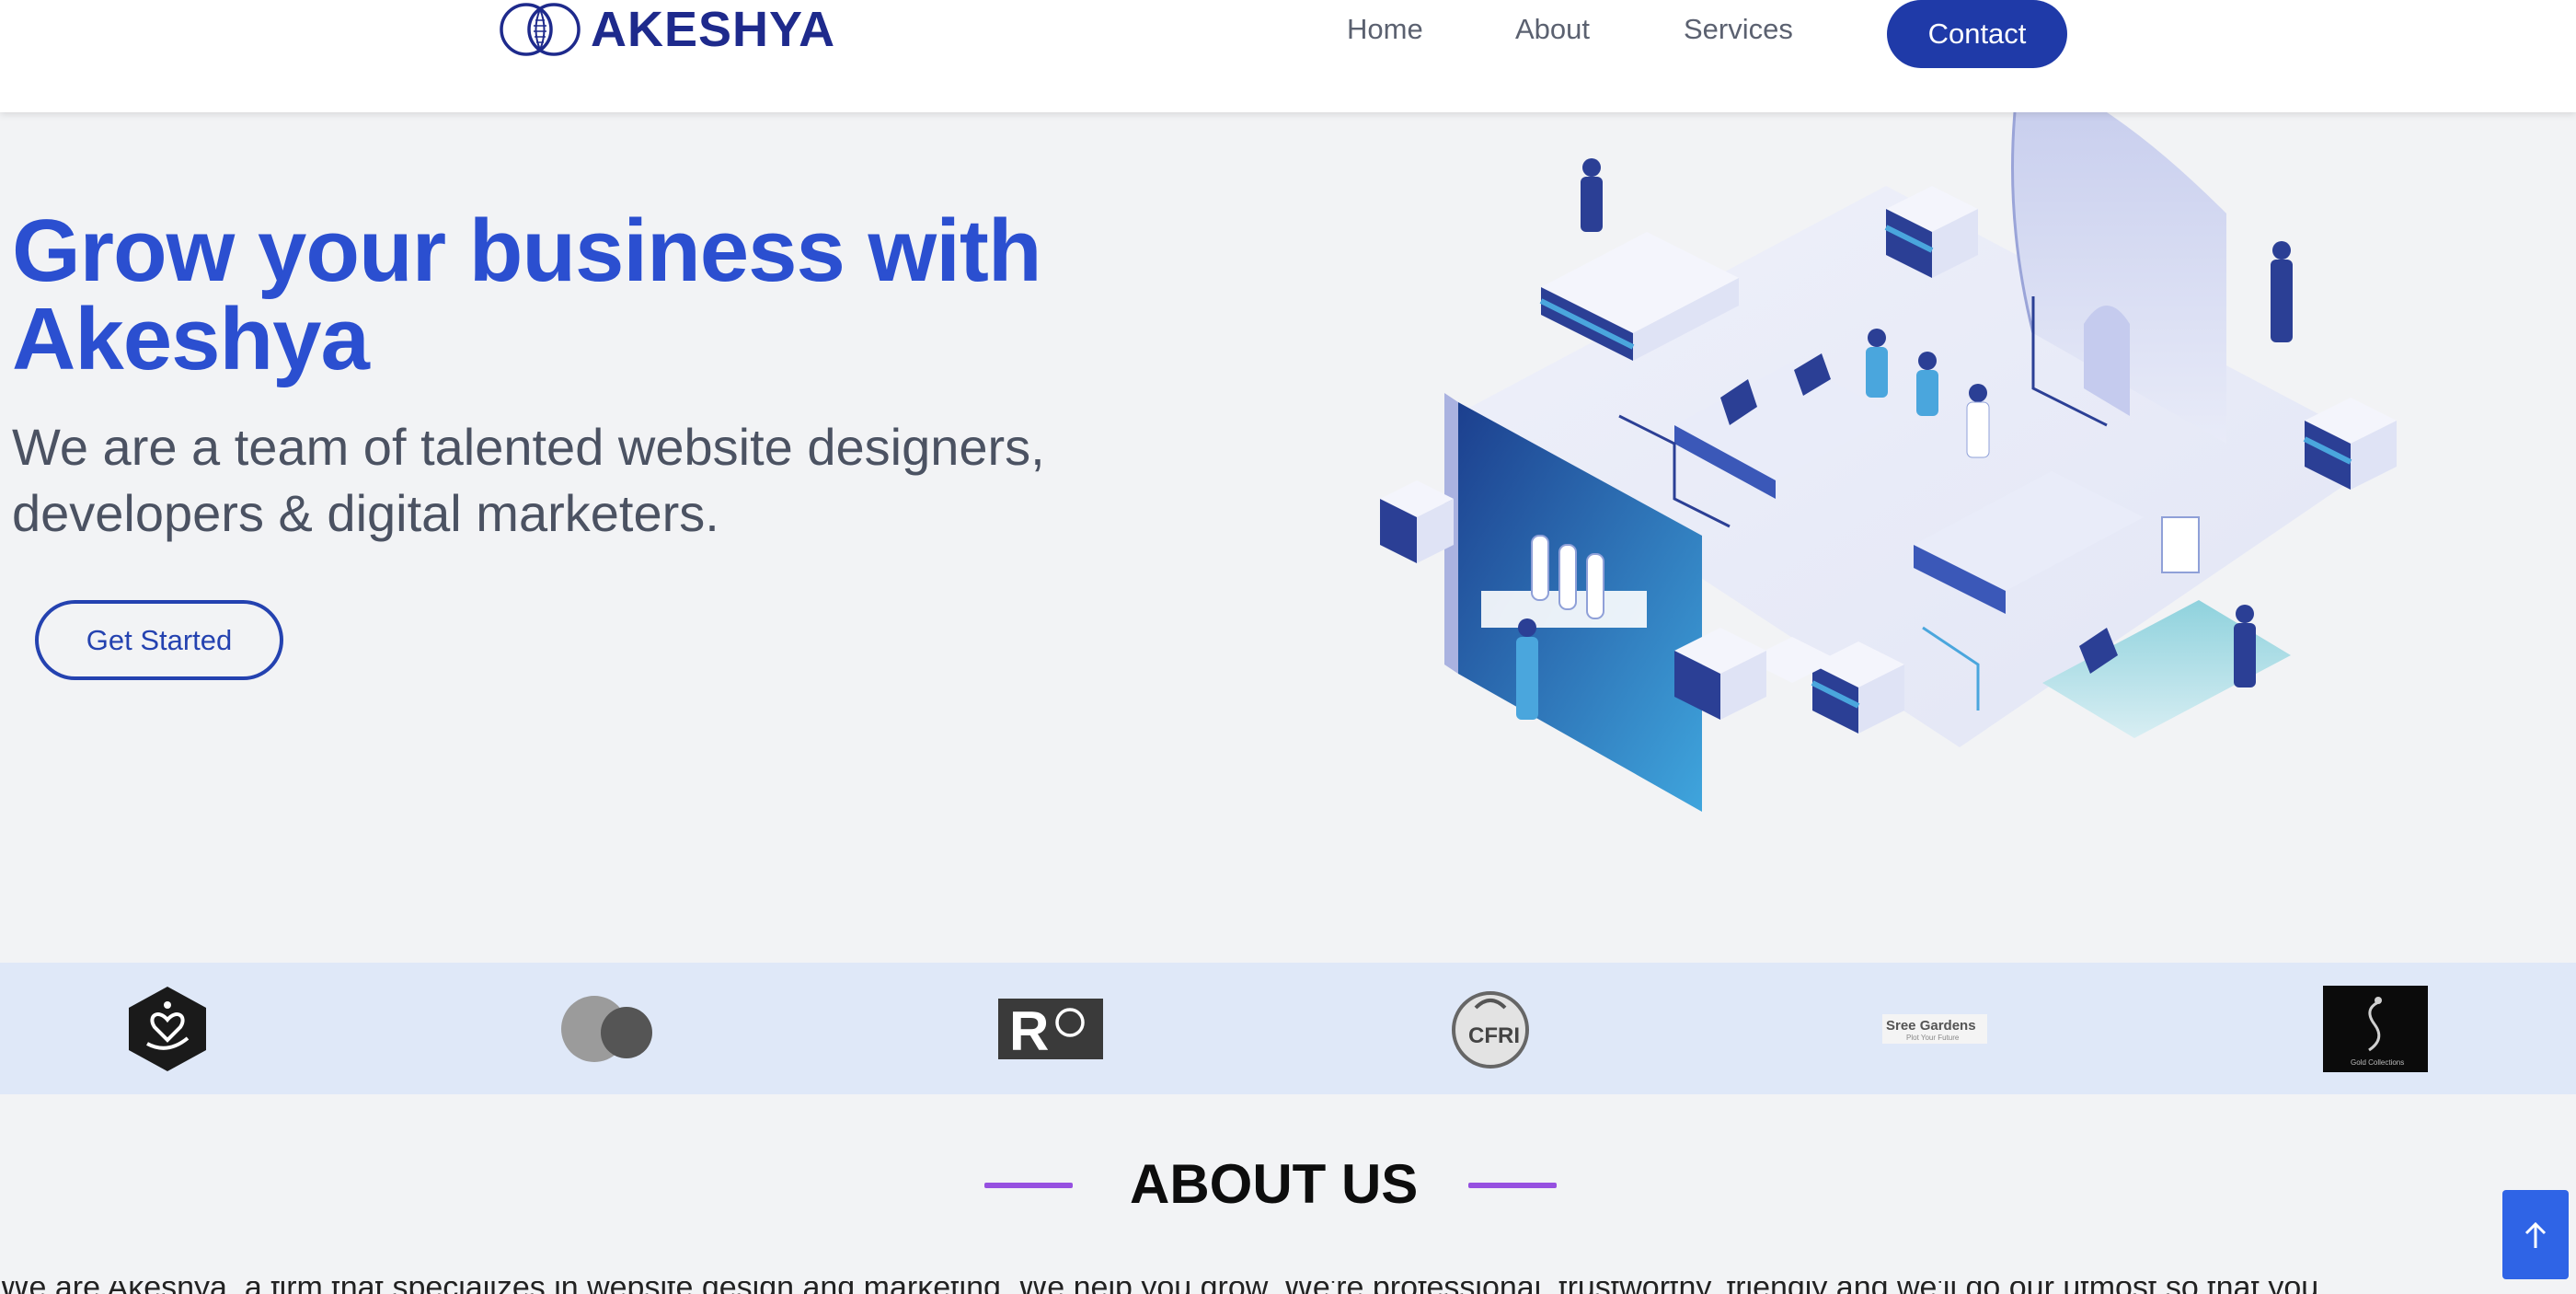  Describe the element at coordinates (608, 1029) in the screenshot. I see `grey-circles-logo` at that location.